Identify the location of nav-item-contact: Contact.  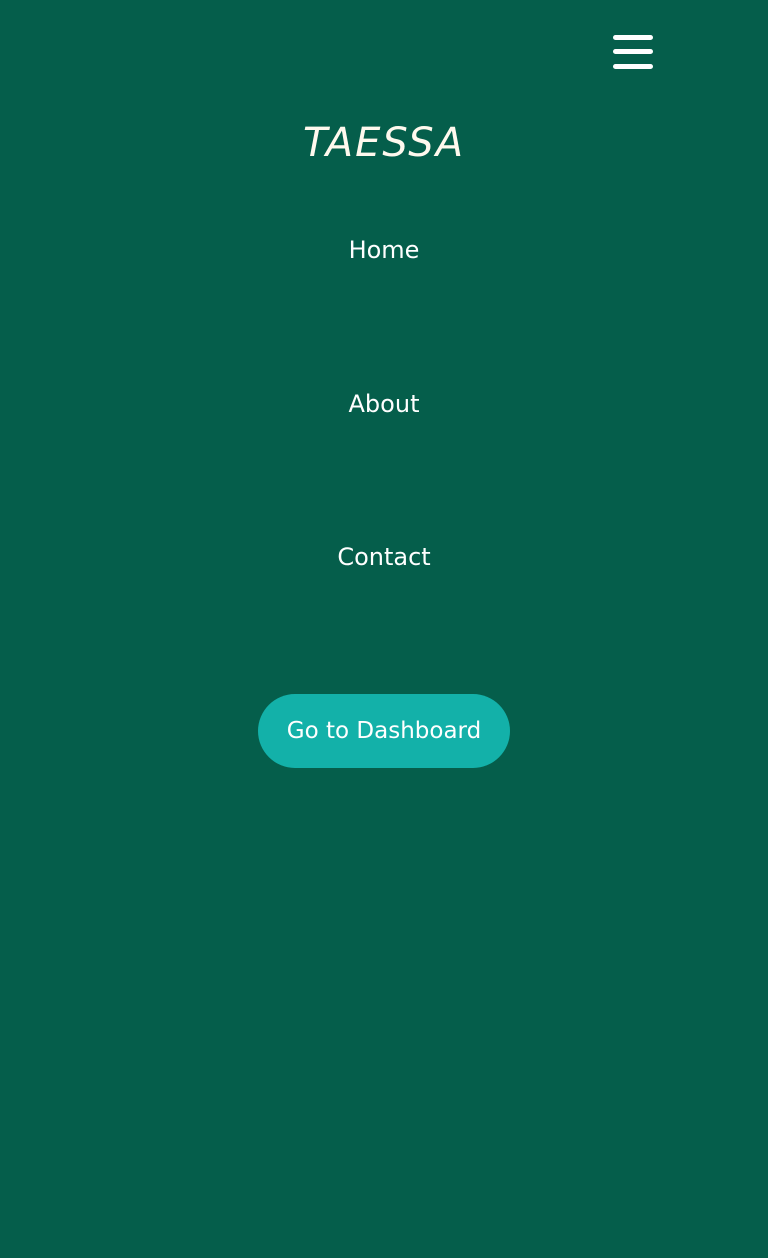
(384, 557).